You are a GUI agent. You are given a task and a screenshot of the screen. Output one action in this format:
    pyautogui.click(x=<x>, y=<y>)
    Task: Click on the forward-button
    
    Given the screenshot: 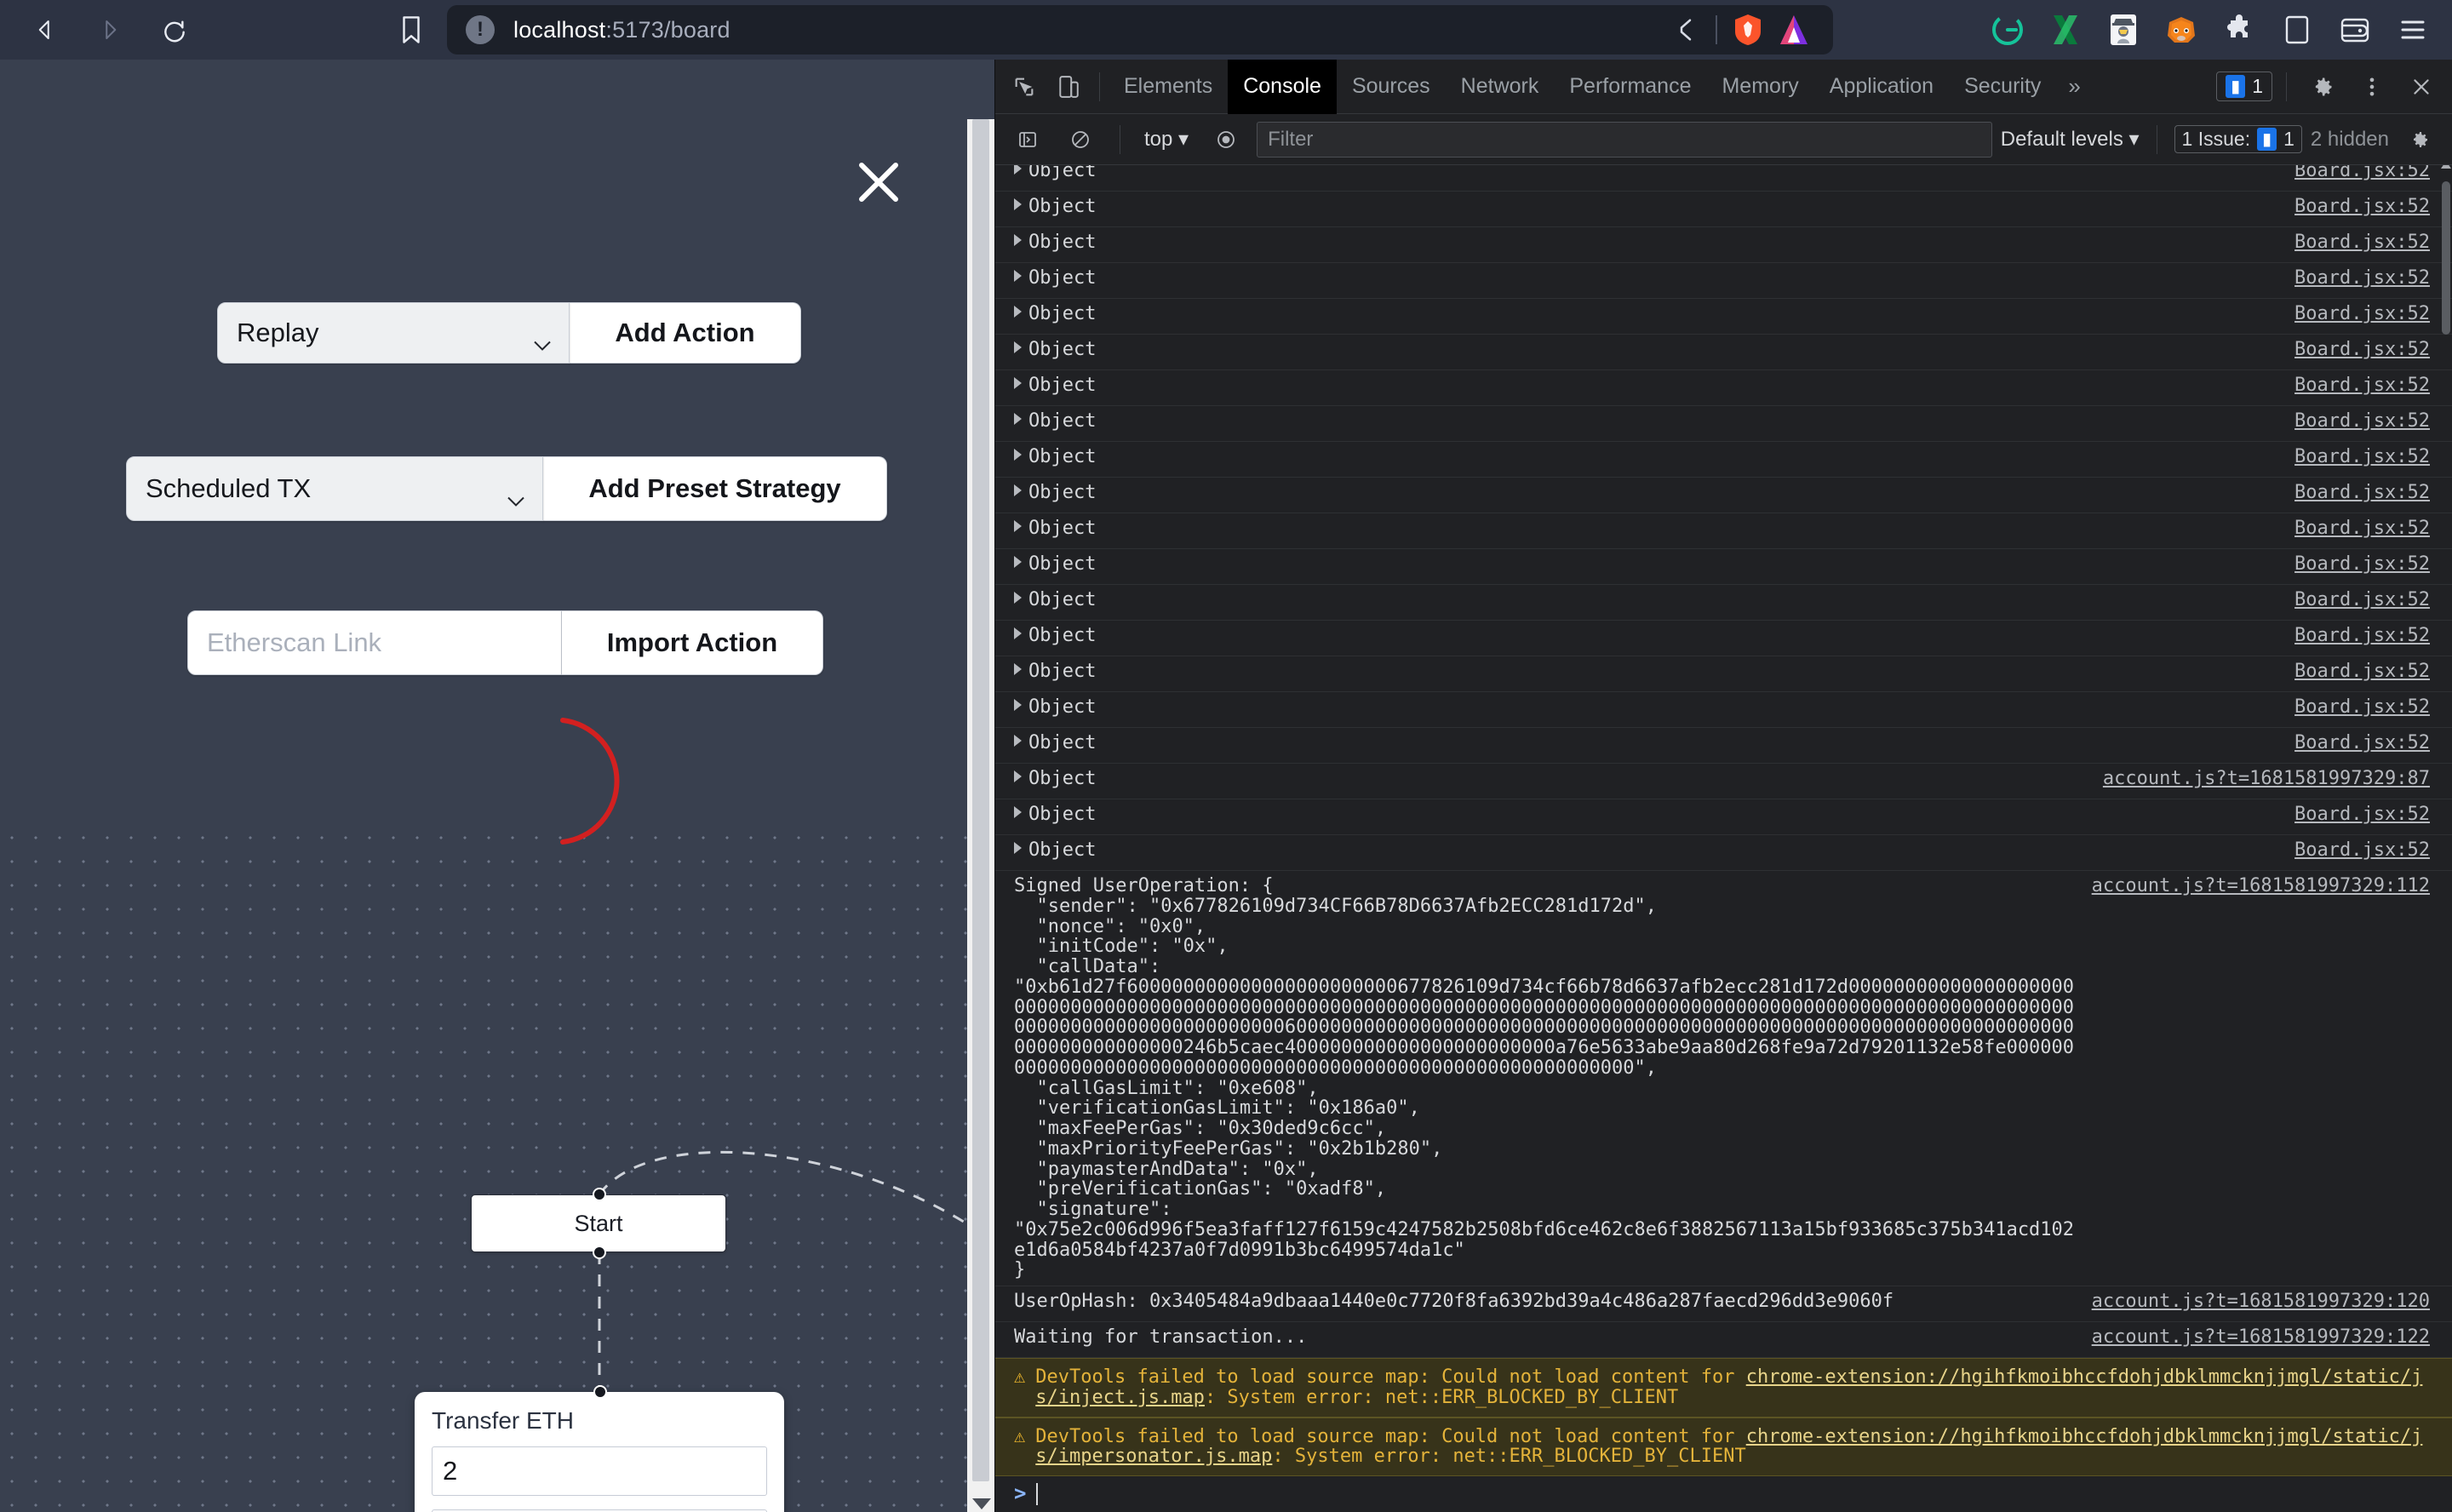 What is the action you would take?
    pyautogui.click(x=110, y=30)
    